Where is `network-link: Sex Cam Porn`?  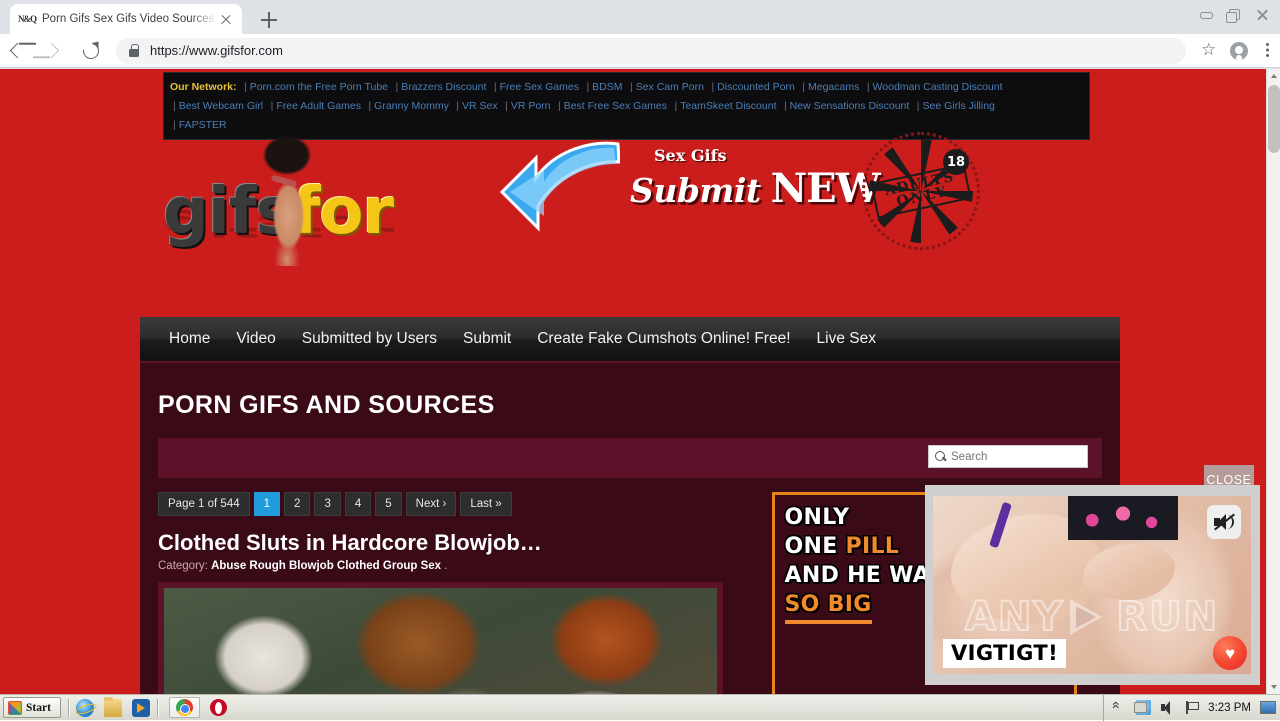
network-link: Sex Cam Porn is located at coordinates (670, 87).